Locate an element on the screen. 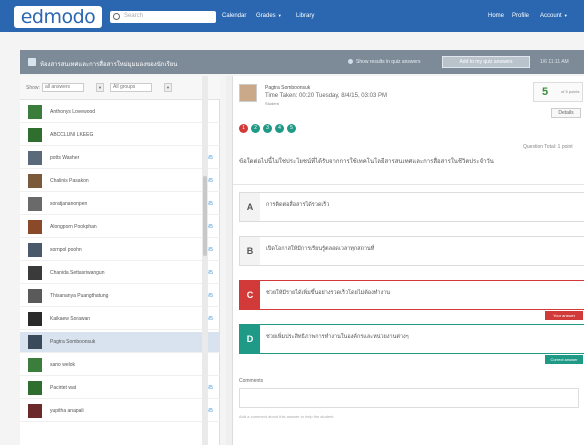 This screenshot has width=584, height=445. filter-label: Show: is located at coordinates (33, 88).